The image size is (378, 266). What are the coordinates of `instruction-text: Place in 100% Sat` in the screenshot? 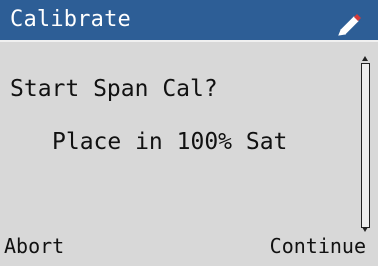 It's located at (170, 142).